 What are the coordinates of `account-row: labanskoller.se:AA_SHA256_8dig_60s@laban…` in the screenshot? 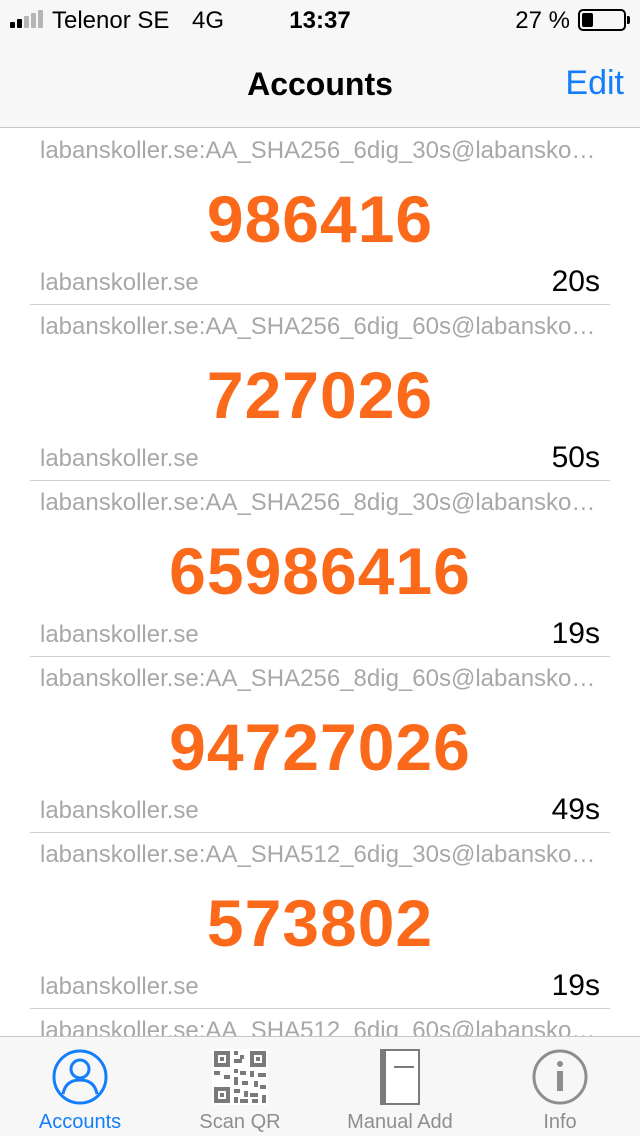 It's located at (320, 745).